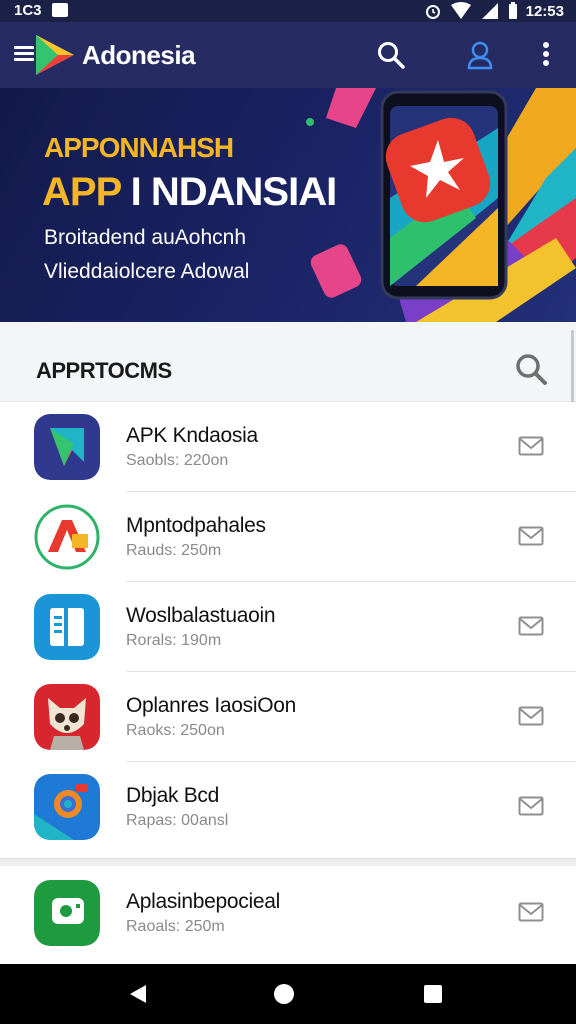  What do you see at coordinates (60, 10) in the screenshot?
I see `notification-icon` at bounding box center [60, 10].